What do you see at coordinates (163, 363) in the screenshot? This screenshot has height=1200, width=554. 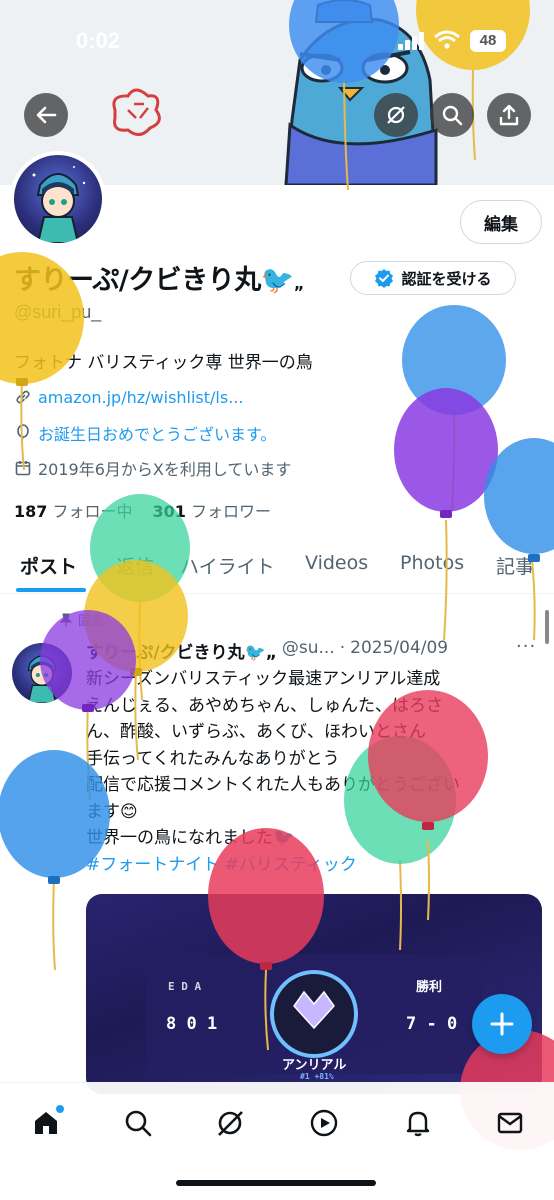 I see `profile-bio: フォトナ バリスティック専 世界一の鳥` at bounding box center [163, 363].